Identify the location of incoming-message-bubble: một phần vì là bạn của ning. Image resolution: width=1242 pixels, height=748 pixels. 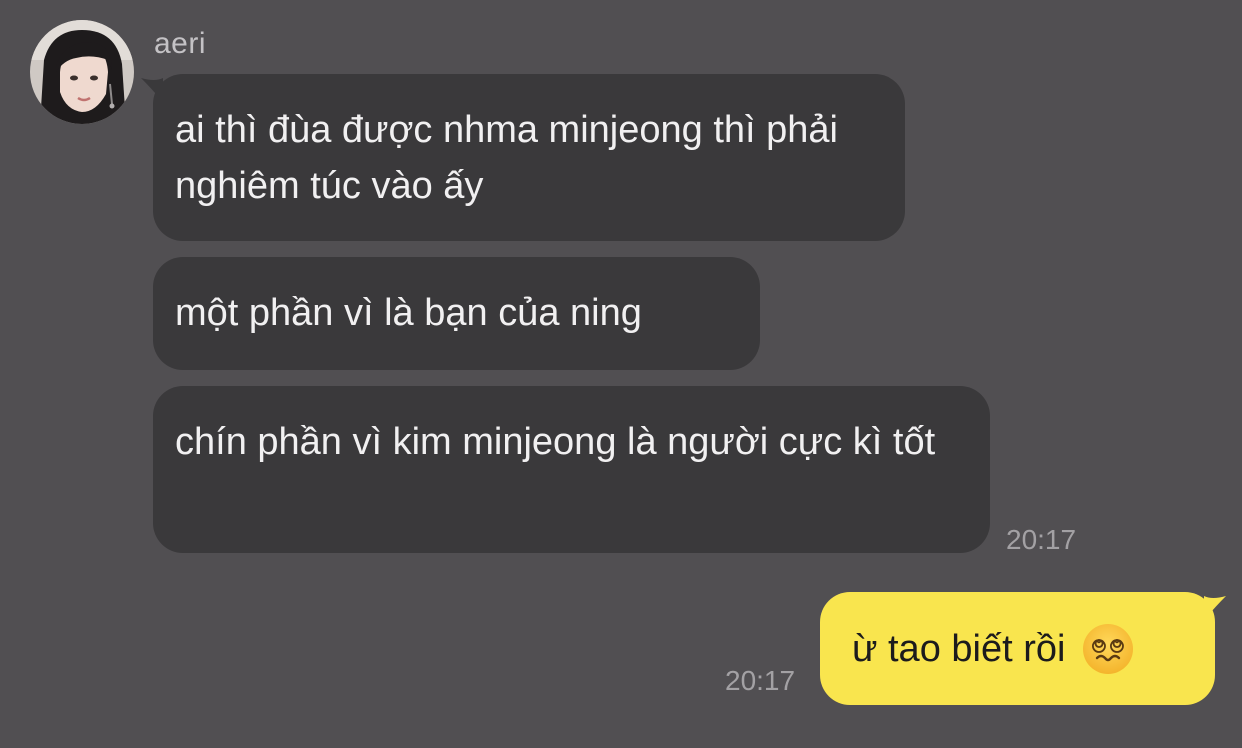
(456, 313).